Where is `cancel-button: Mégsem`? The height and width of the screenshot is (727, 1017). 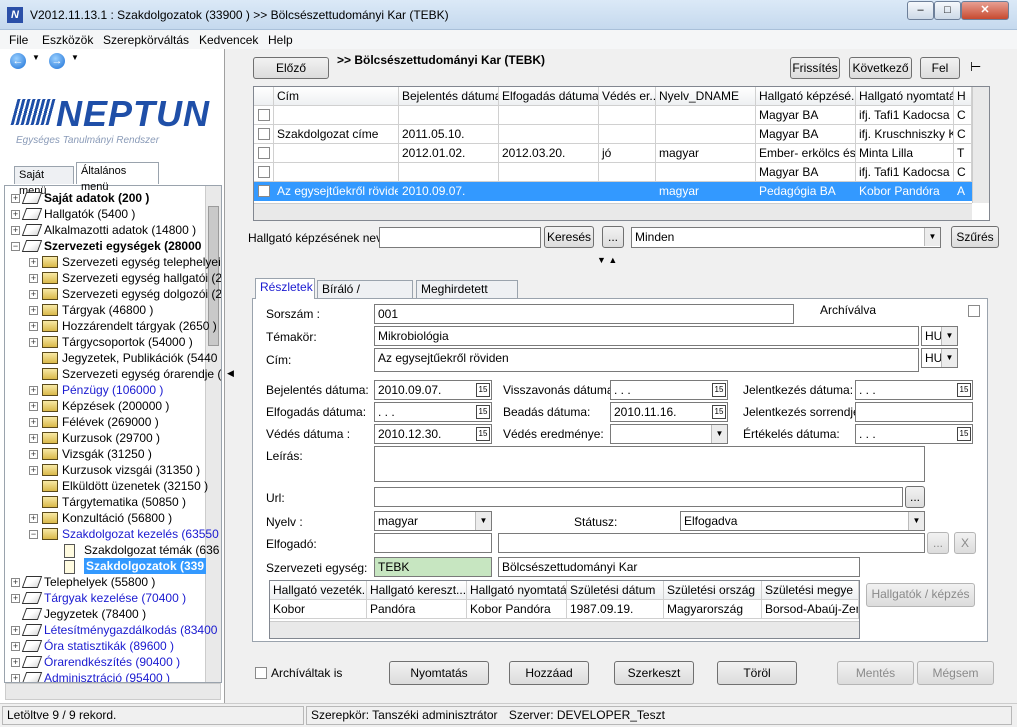 cancel-button: Mégsem is located at coordinates (955, 673).